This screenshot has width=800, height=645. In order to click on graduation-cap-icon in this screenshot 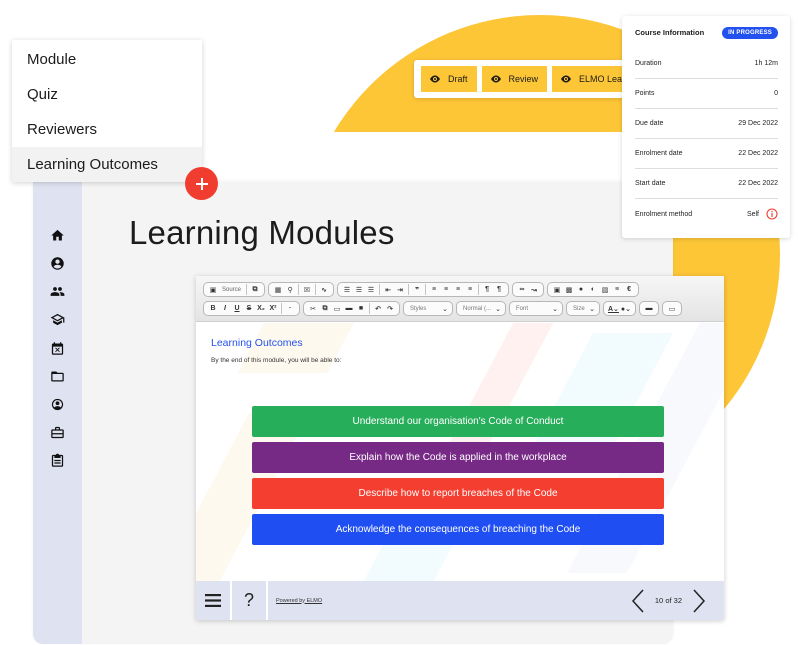, I will do `click(57, 319)`.